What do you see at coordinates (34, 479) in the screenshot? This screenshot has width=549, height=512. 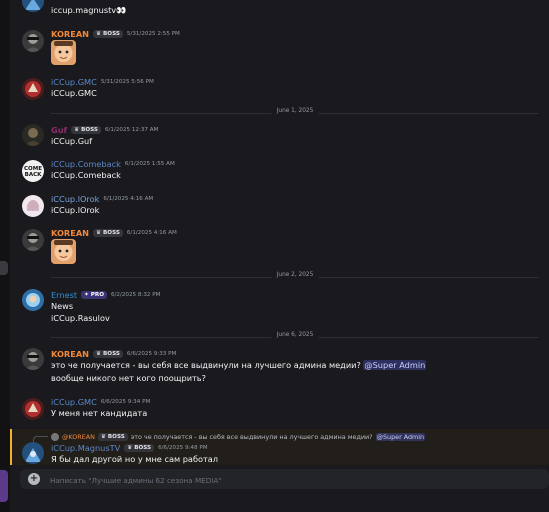 I see `plus-circle-icon: +` at bounding box center [34, 479].